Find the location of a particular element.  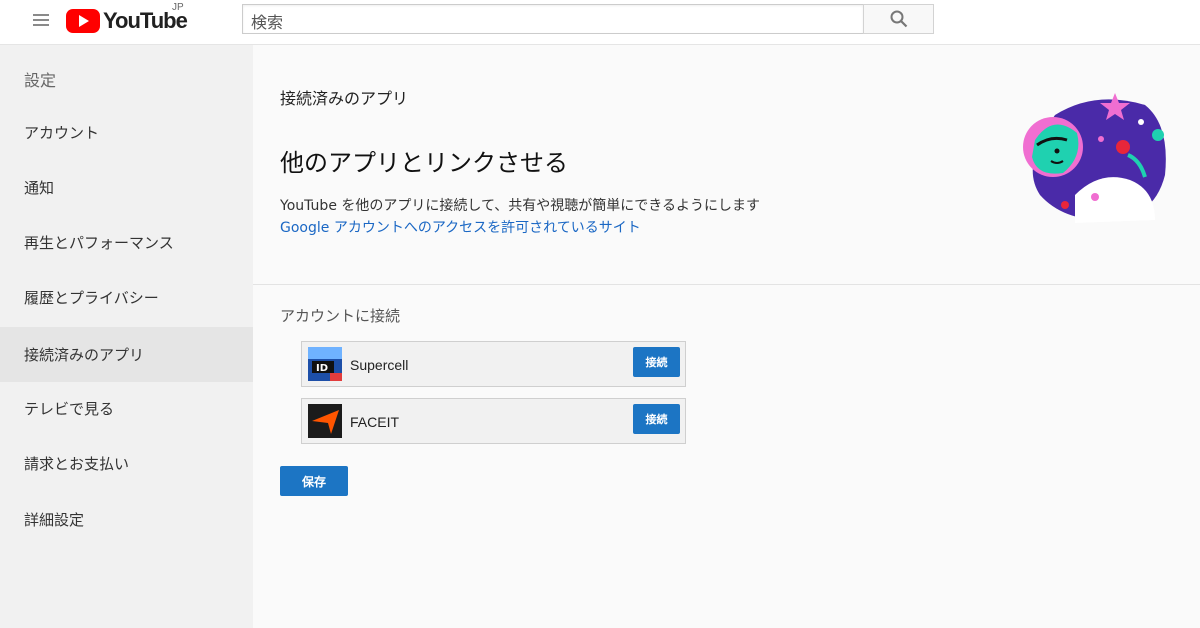

page-subtitle: 接続済みのアプリ is located at coordinates (344, 98).